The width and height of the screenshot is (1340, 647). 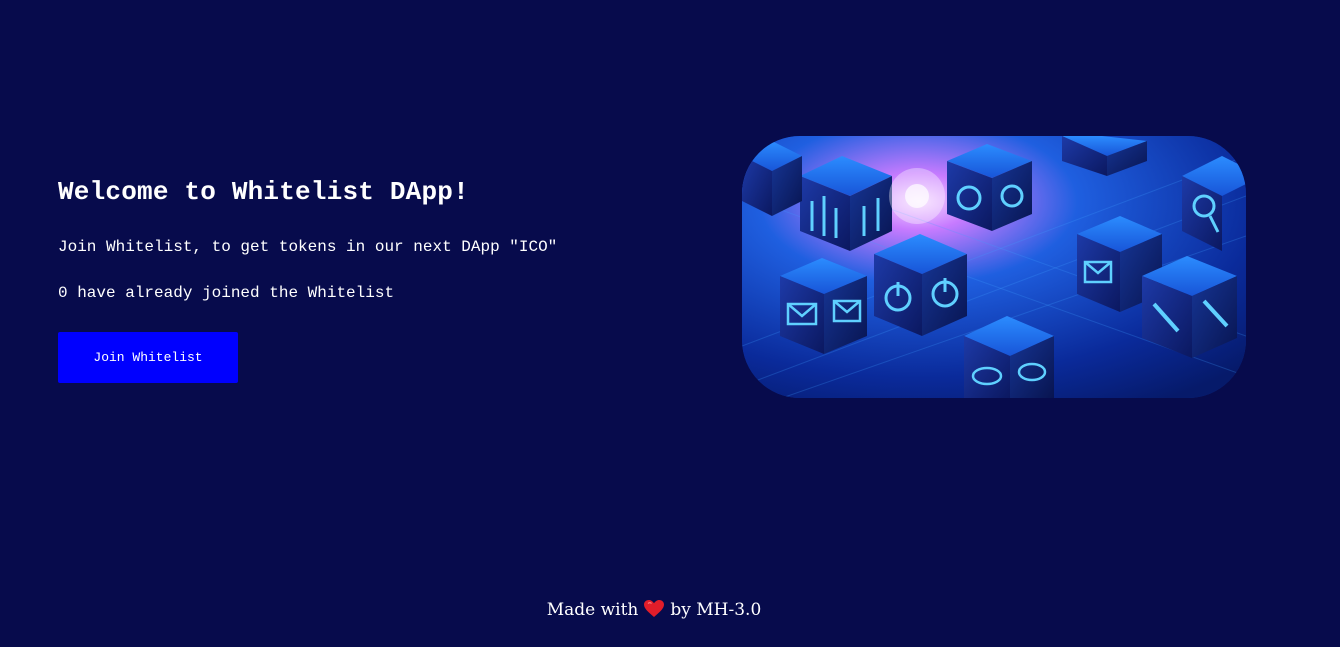 What do you see at coordinates (920, 285) in the screenshot?
I see `cube-power` at bounding box center [920, 285].